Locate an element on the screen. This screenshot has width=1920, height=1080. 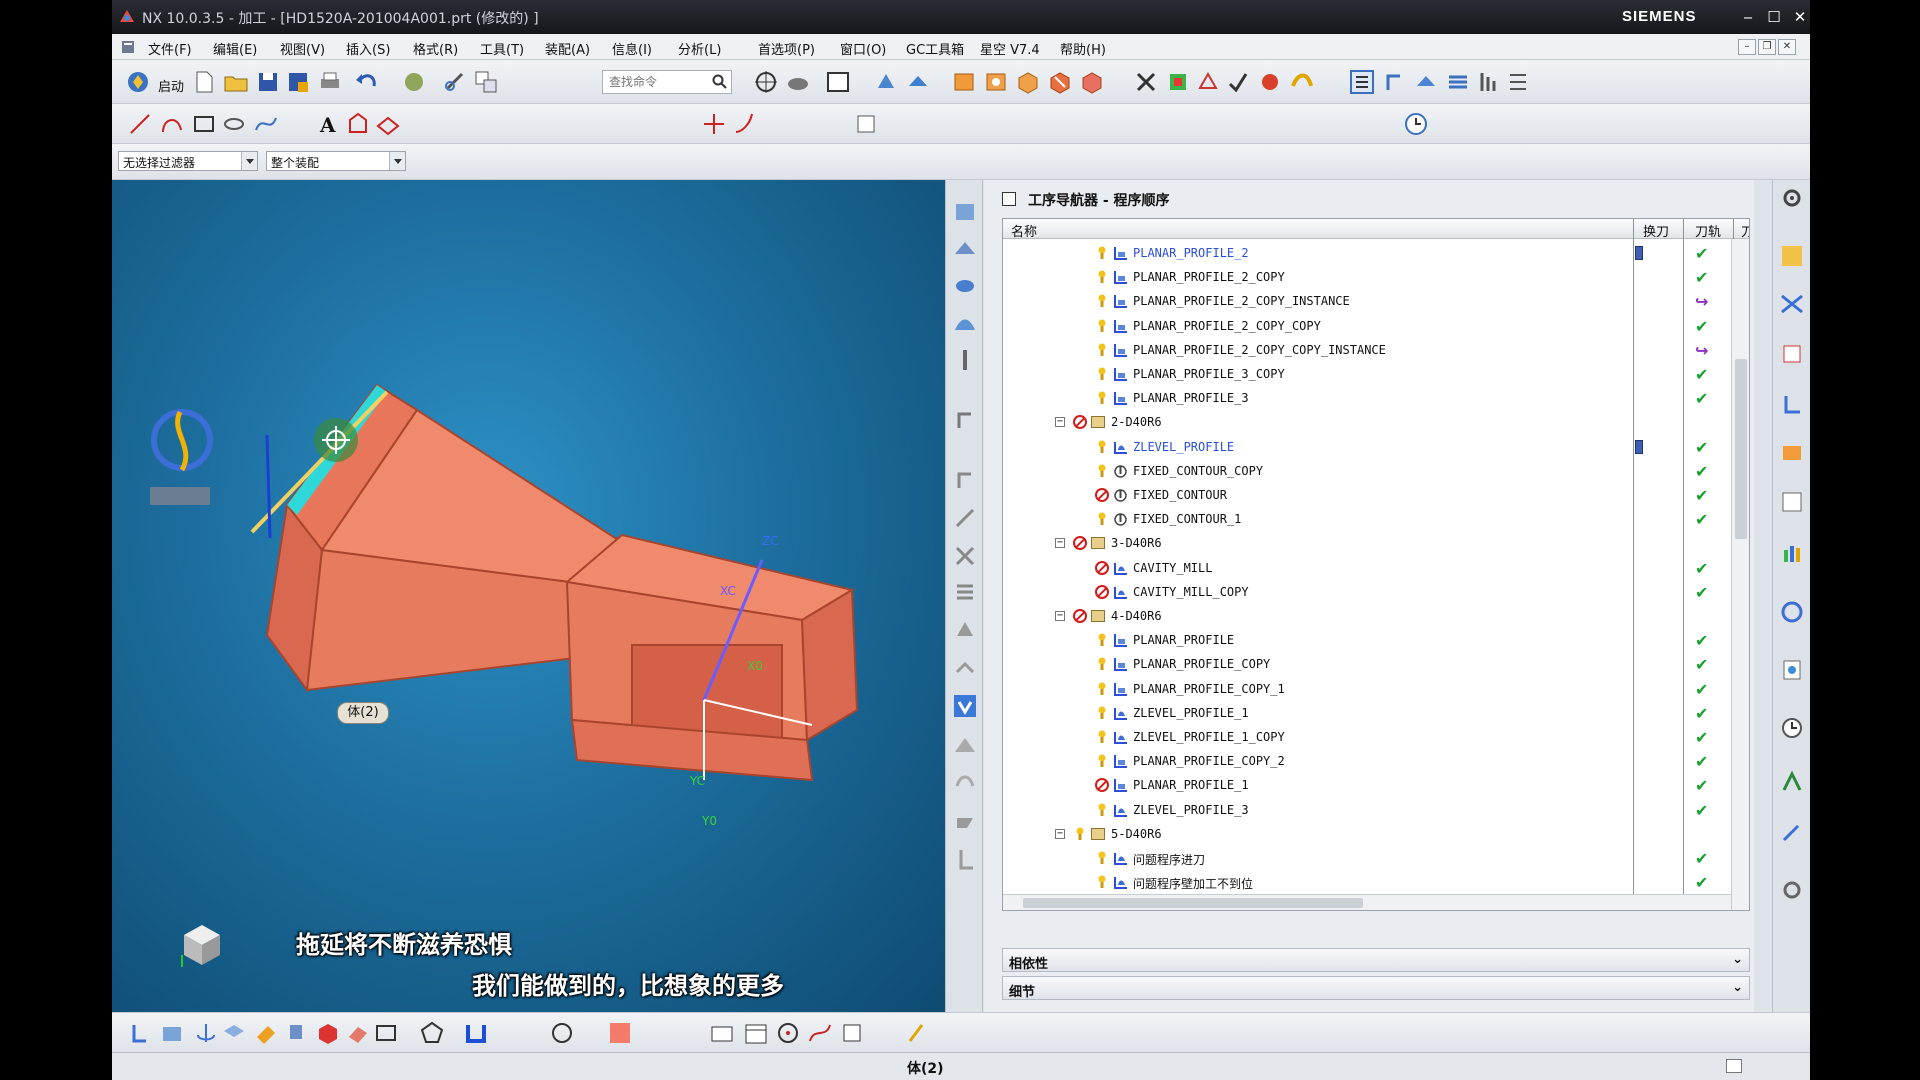
column-header-name: 名称 is located at coordinates (1024, 230).